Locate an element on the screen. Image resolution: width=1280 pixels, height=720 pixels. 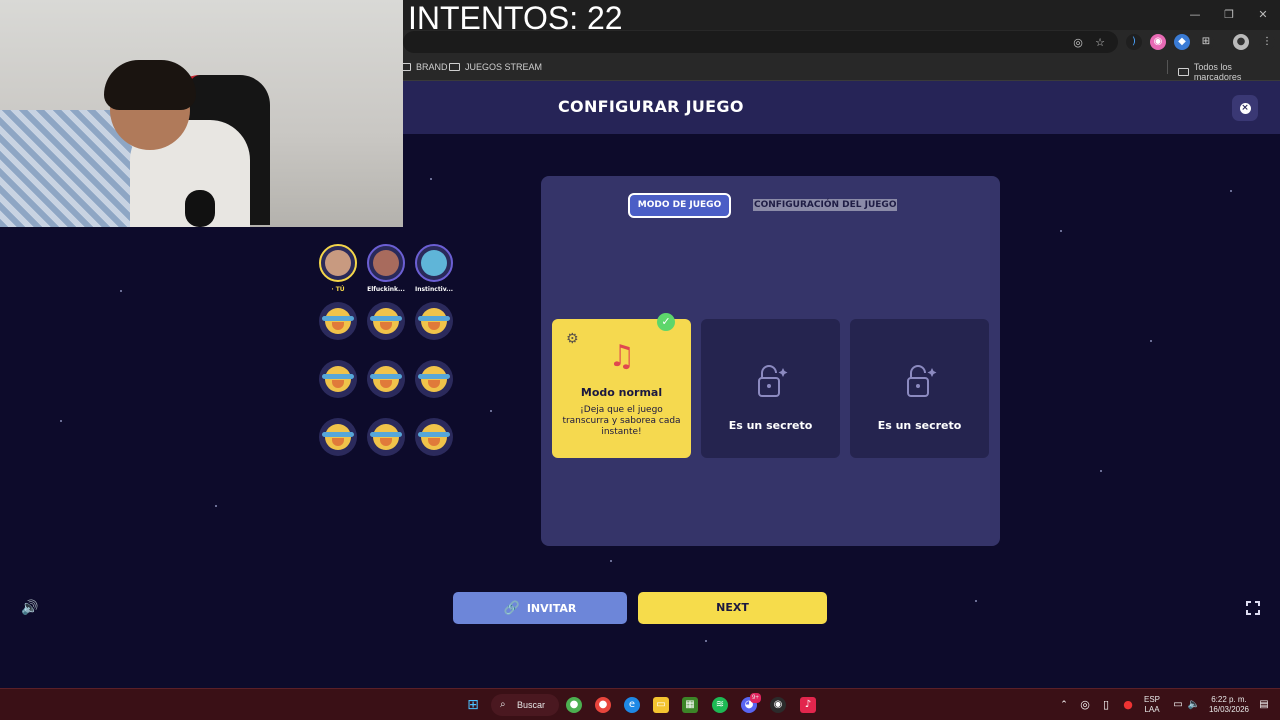
chrome-icon: ● is located at coordinates (603, 705).